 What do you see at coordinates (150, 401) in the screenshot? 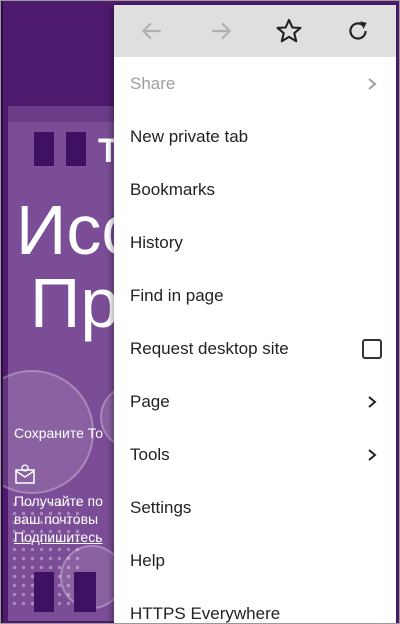
I see `menu-item-label: Page` at bounding box center [150, 401].